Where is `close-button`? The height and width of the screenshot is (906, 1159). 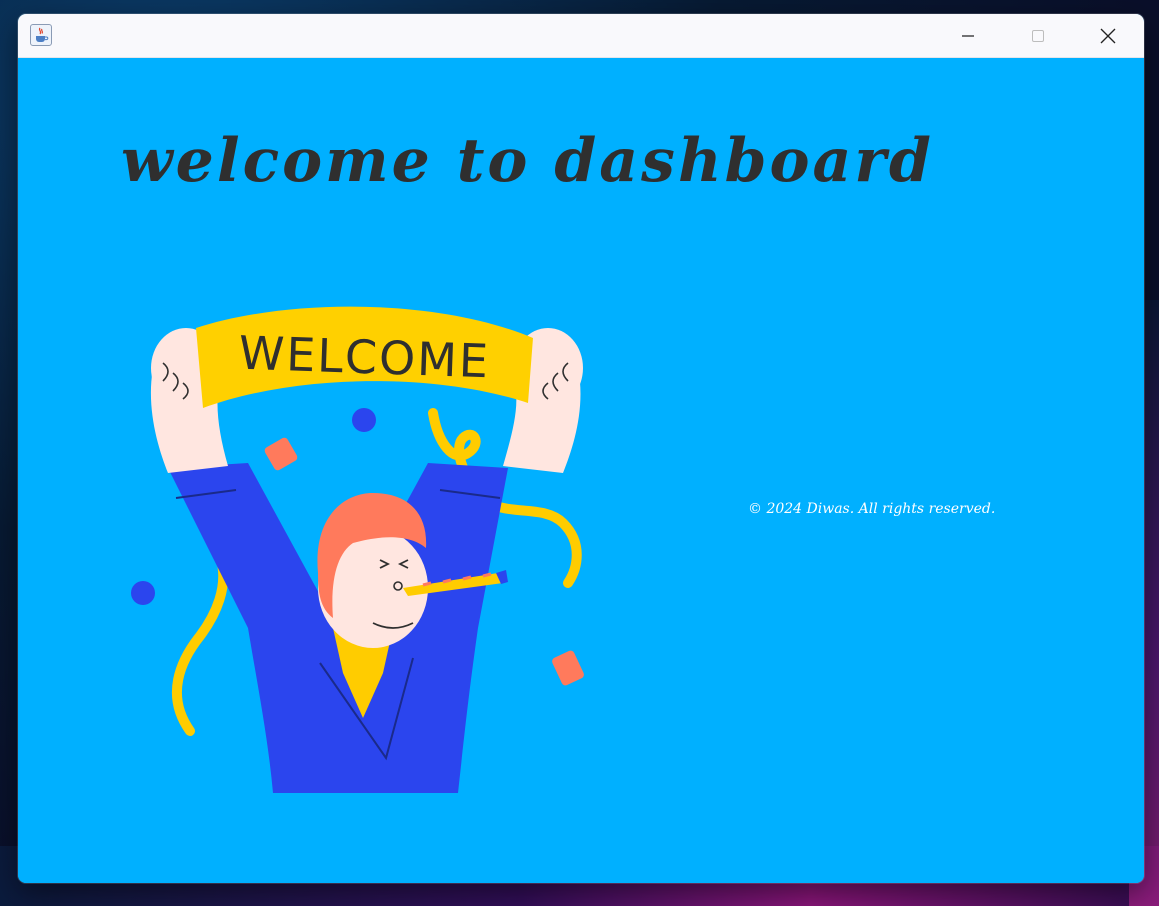 close-button is located at coordinates (1108, 35).